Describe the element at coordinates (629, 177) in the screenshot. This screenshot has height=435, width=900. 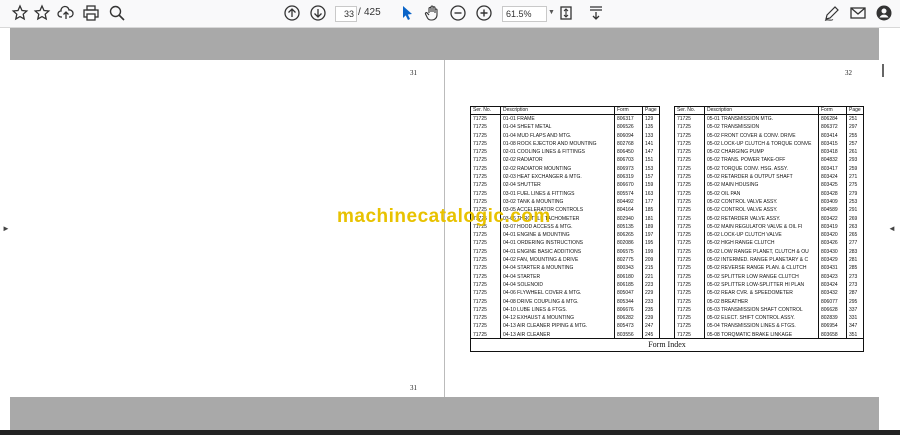
I see `cell-form: 806319` at that location.